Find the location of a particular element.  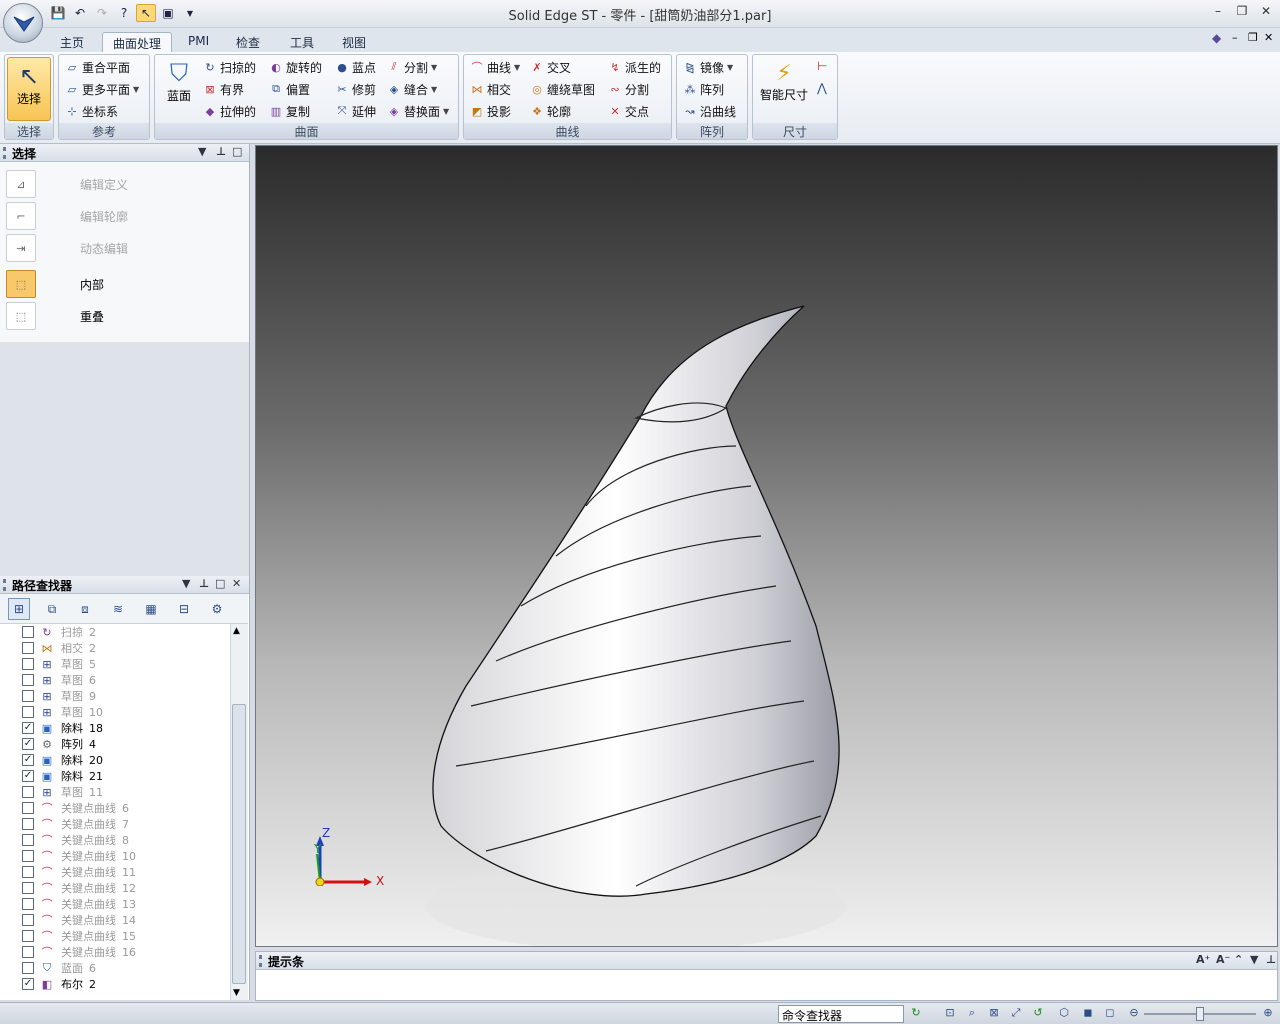

pattern-button: ⁂ 阵列 is located at coordinates (704, 89).